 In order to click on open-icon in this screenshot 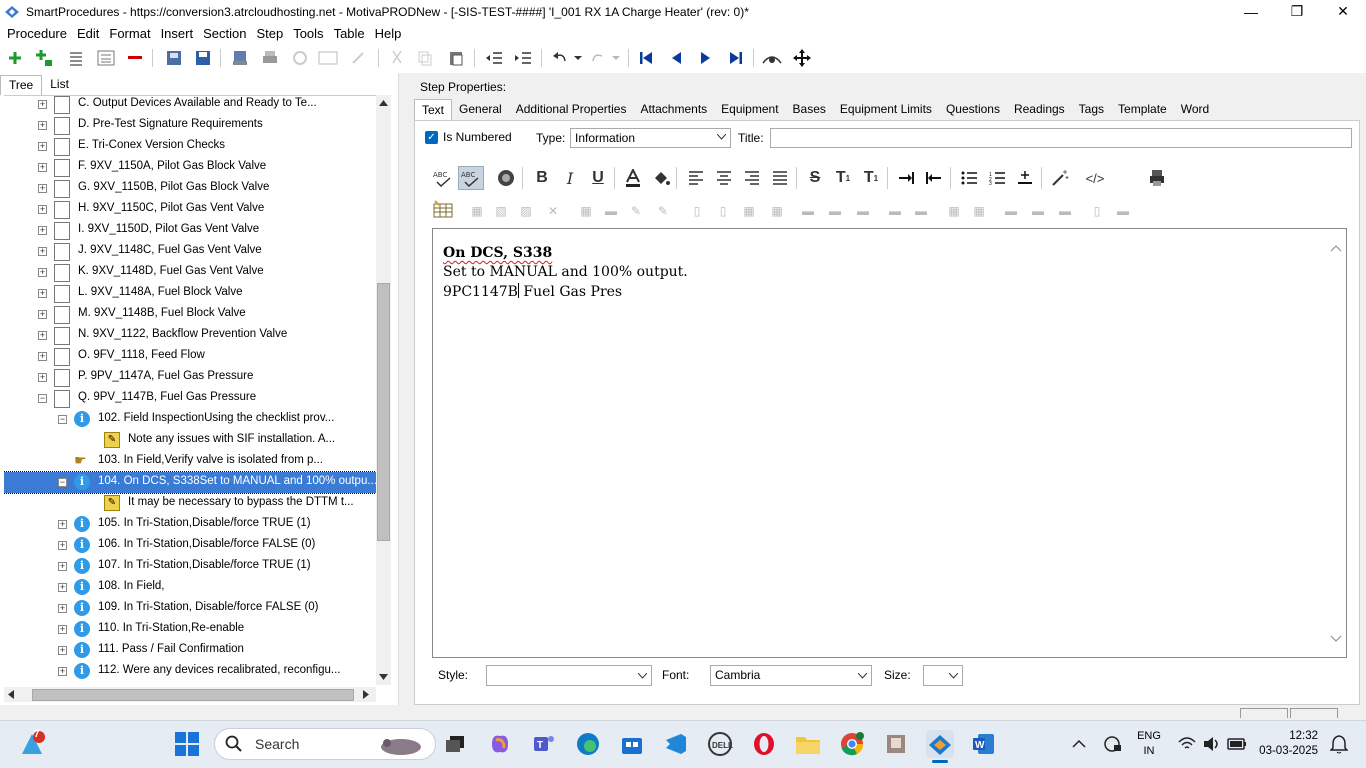, I will do `click(174, 58)`.